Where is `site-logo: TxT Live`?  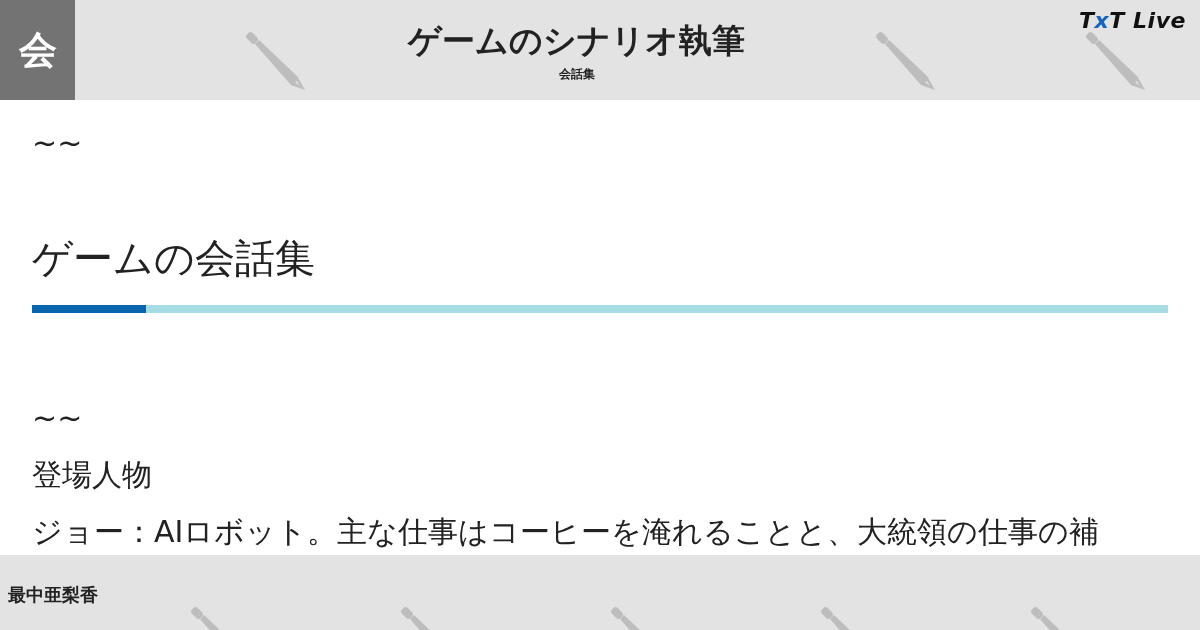
site-logo: TxT Live is located at coordinates (1132, 21).